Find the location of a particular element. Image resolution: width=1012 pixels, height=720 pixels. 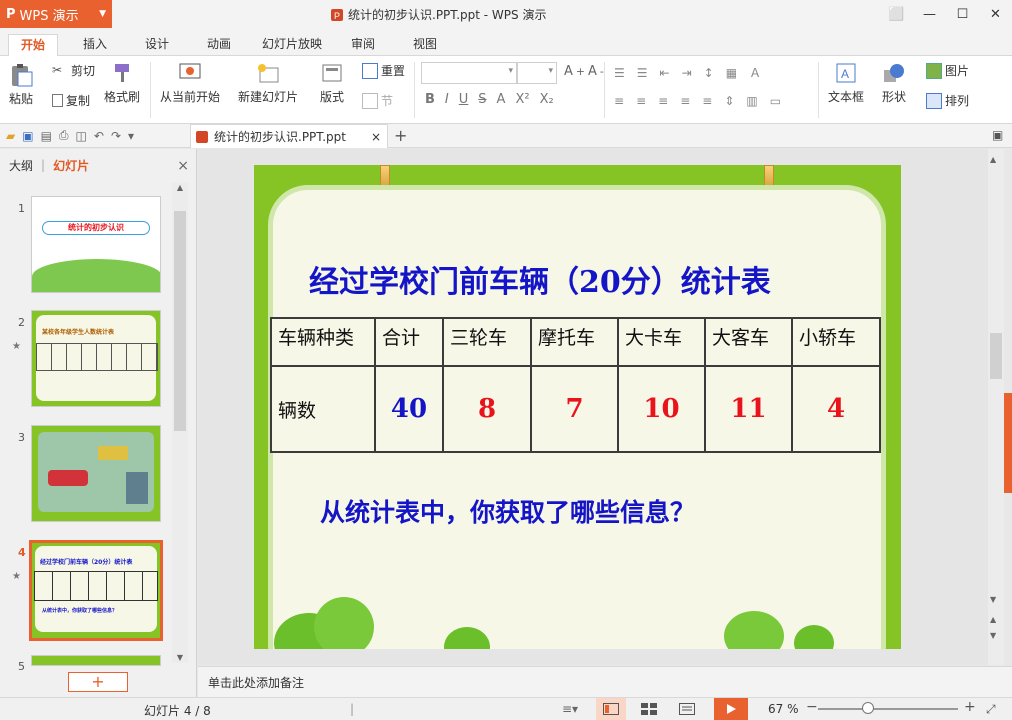

minimize-button: — is located at coordinates (929, 14).